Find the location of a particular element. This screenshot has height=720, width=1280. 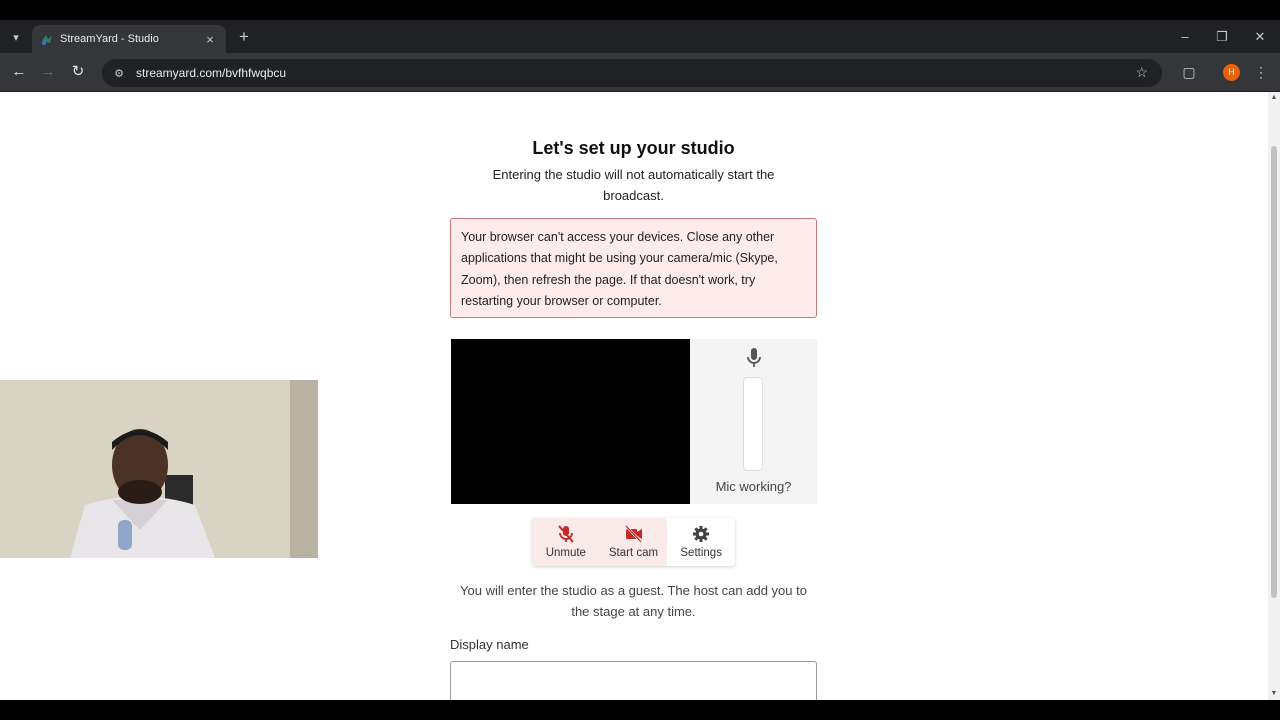

device-controls: Unmute Start cam Settings is located at coordinates (633, 542).